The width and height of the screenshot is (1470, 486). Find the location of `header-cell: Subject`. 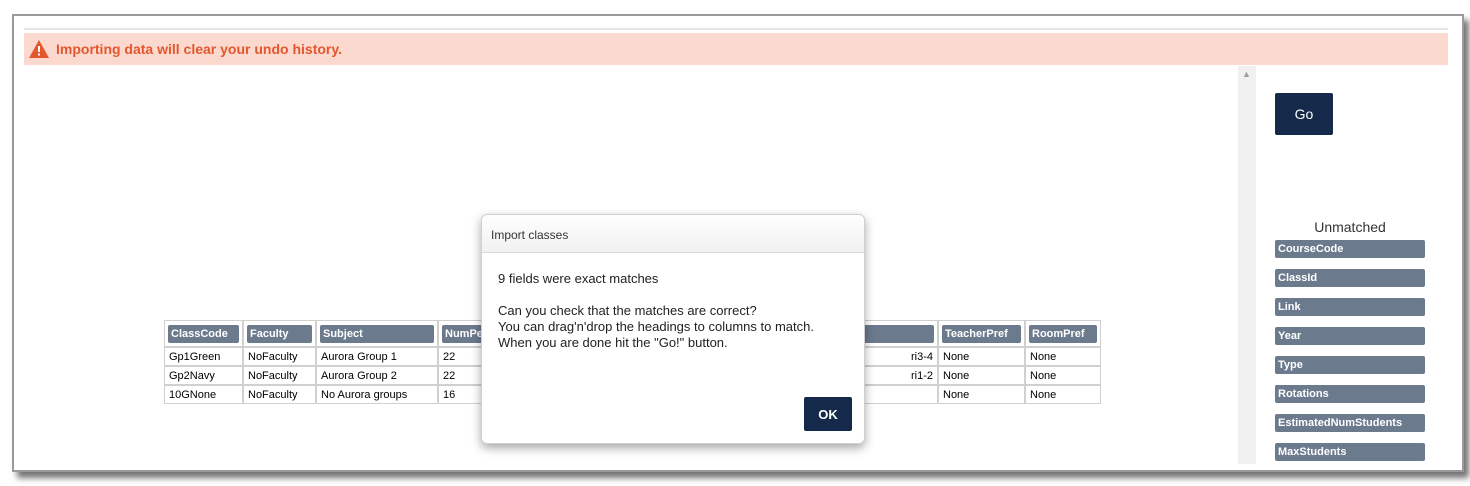

header-cell: Subject is located at coordinates (377, 333).